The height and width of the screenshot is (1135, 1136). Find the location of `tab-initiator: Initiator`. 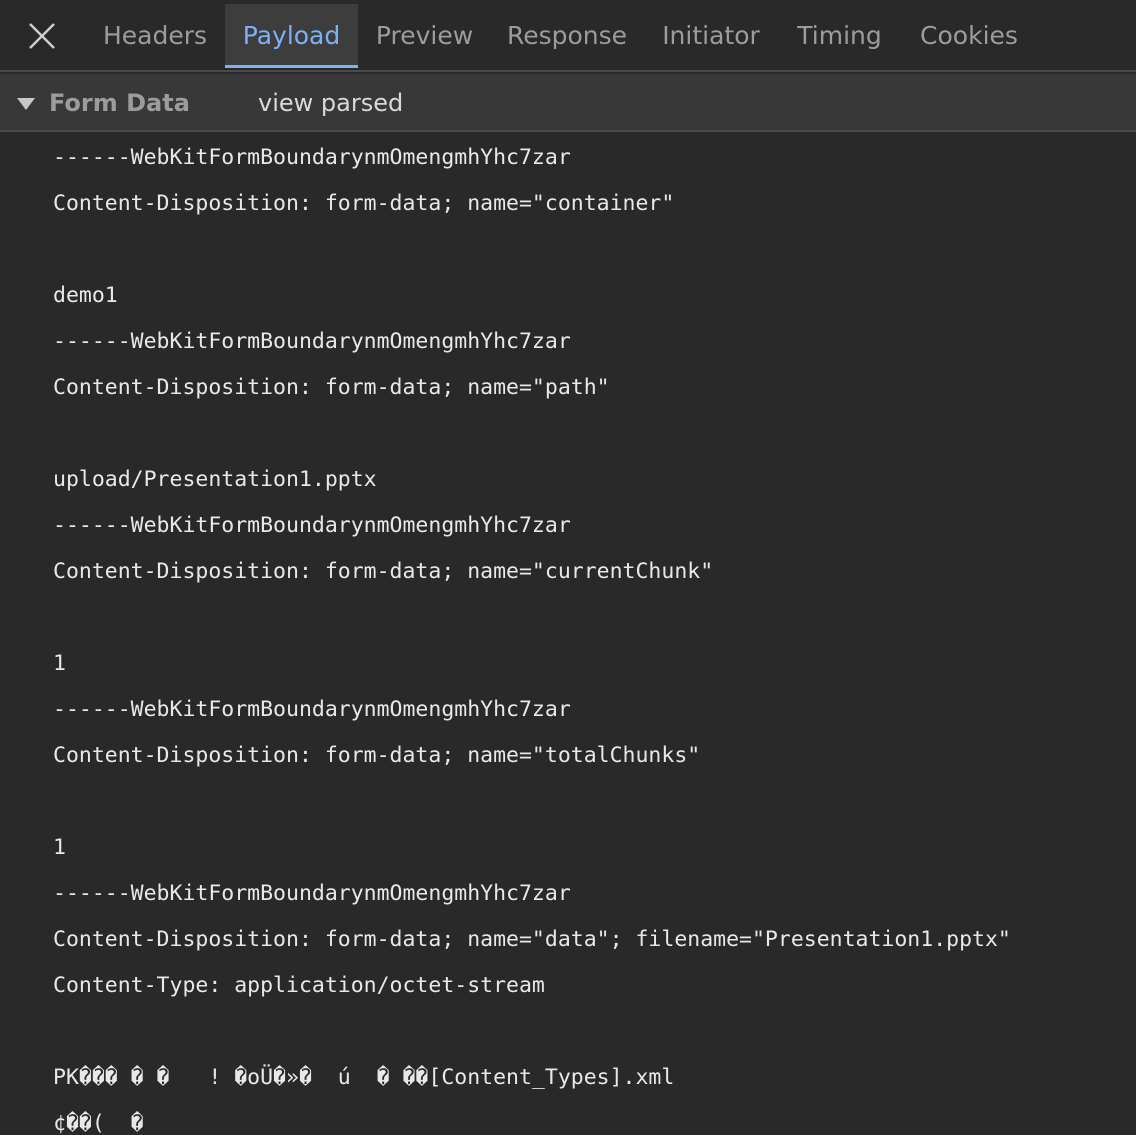

tab-initiator: Initiator is located at coordinates (711, 36).